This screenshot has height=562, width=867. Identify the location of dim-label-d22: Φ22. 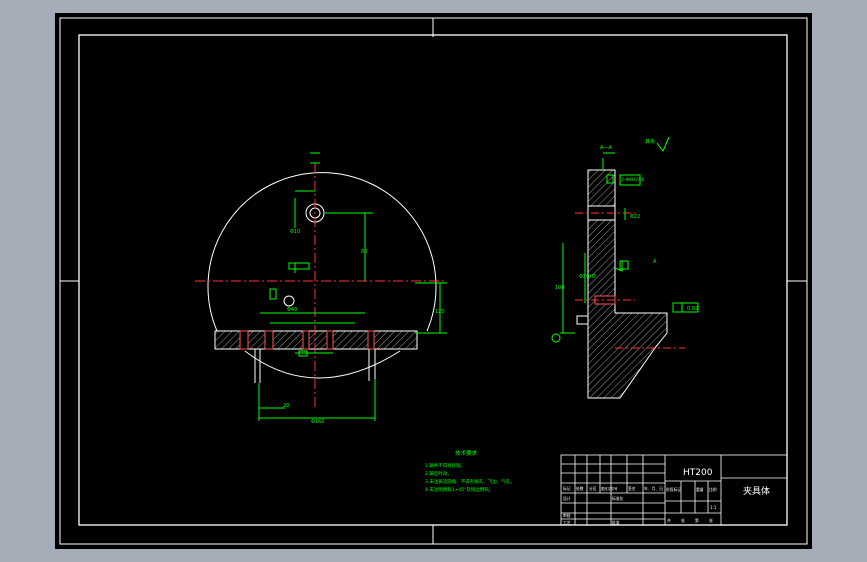
(635, 217).